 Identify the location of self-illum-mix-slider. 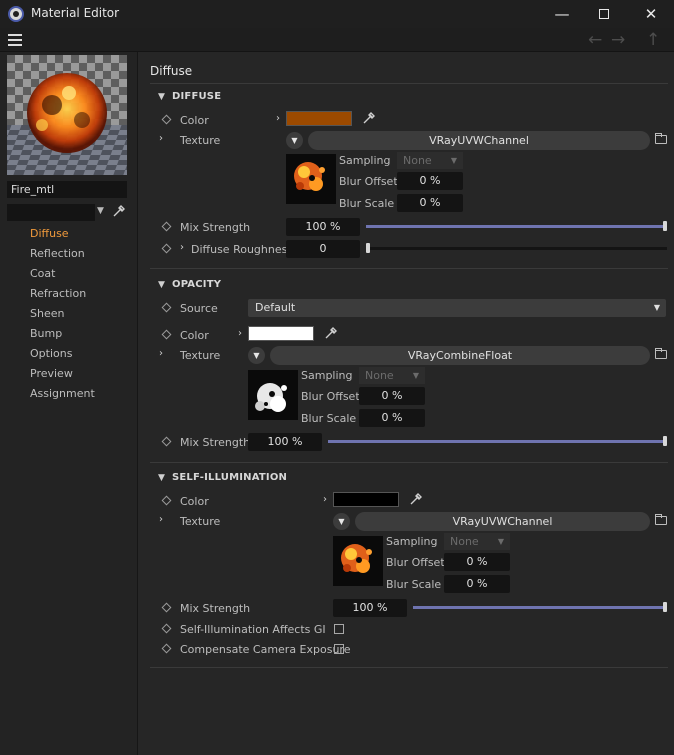
(540, 607).